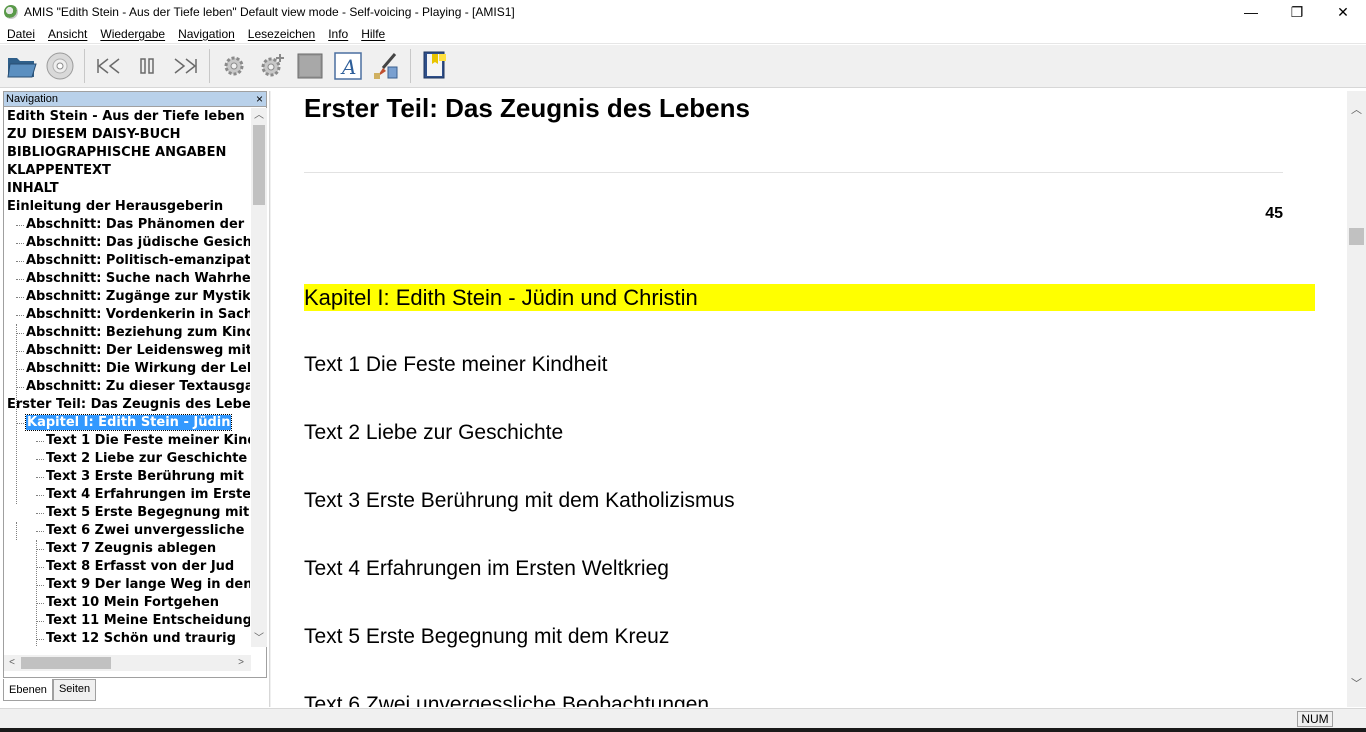 The height and width of the screenshot is (732, 1366). Describe the element at coordinates (135, 224) in the screenshot. I see `tree-item-label: Abschnitt: Das Phänomen der` at that location.